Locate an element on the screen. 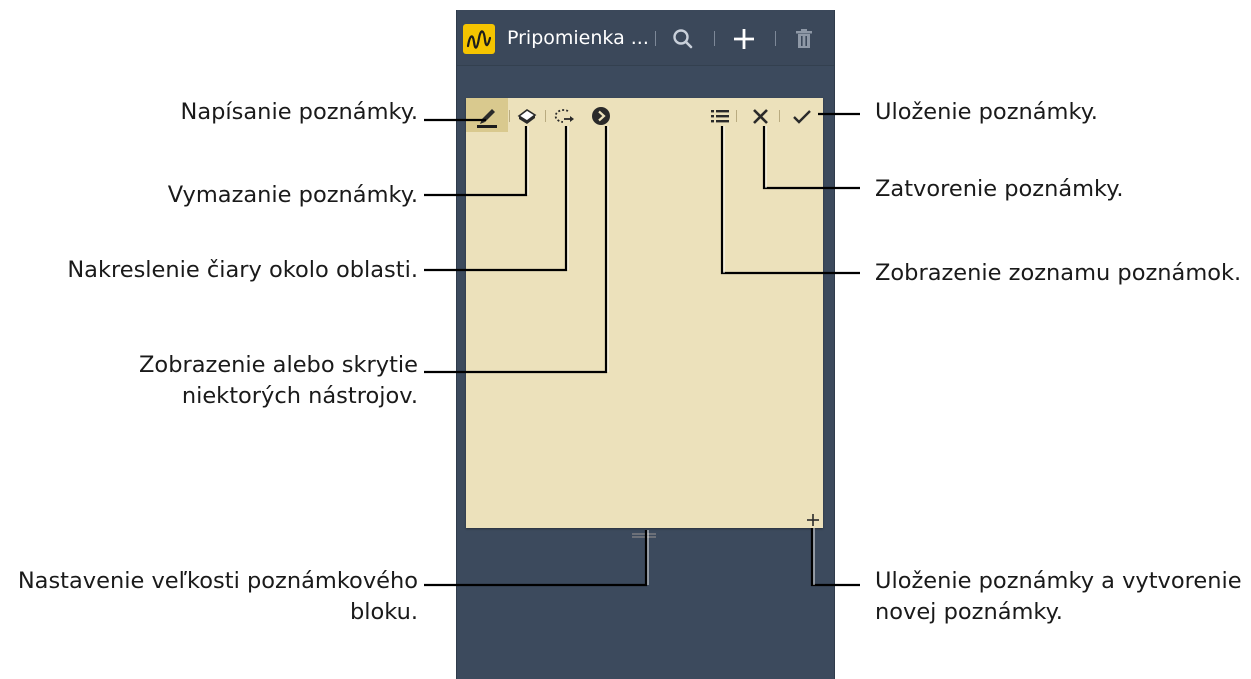  list-icon is located at coordinates (720, 116).